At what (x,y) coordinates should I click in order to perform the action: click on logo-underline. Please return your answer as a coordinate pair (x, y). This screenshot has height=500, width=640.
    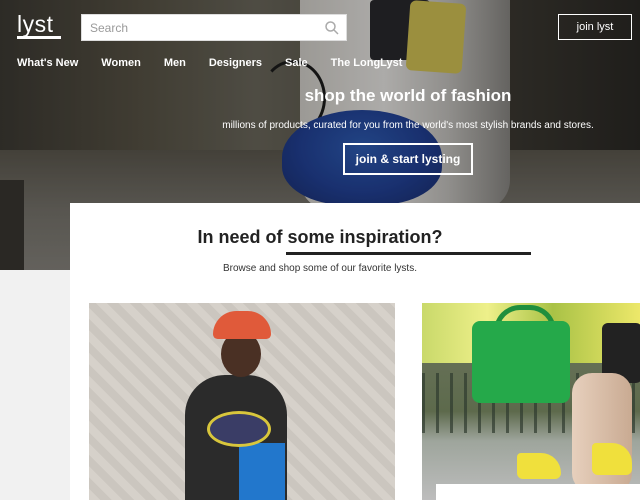
    Looking at the image, I should click on (39, 37).